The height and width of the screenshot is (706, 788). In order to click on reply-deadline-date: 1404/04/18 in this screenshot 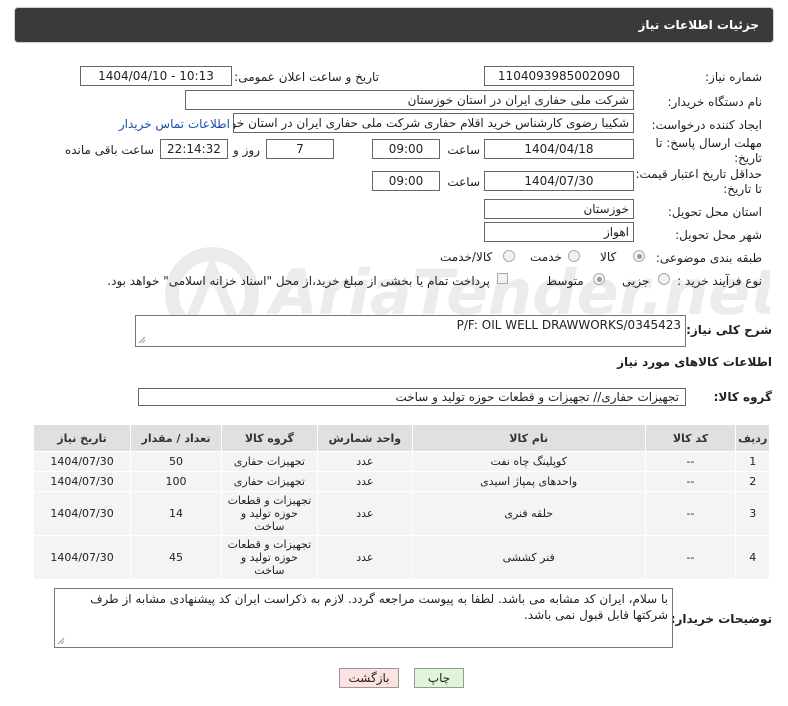, I will do `click(559, 149)`.